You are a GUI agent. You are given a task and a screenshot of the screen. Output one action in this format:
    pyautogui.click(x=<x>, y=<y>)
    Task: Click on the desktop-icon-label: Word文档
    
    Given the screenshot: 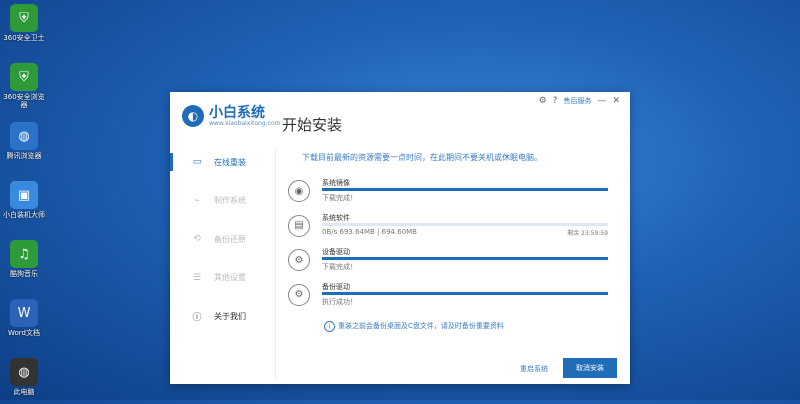 What is the action you would take?
    pyautogui.click(x=24, y=333)
    